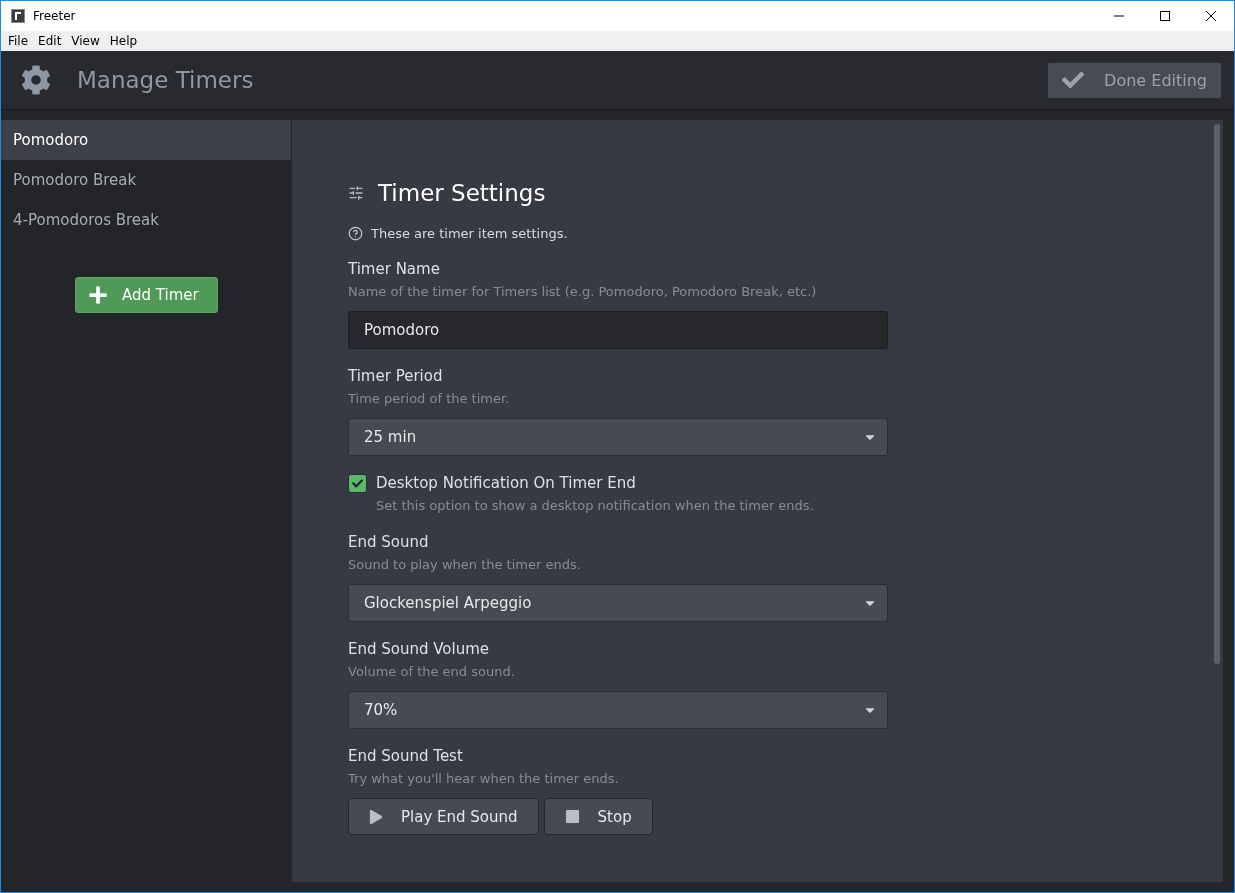 The width and height of the screenshot is (1235, 893). I want to click on menu-item: Edit, so click(50, 41).